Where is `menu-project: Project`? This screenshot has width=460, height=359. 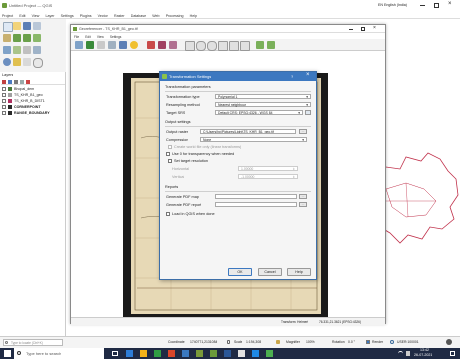 menu-project: Project is located at coordinates (7, 16).